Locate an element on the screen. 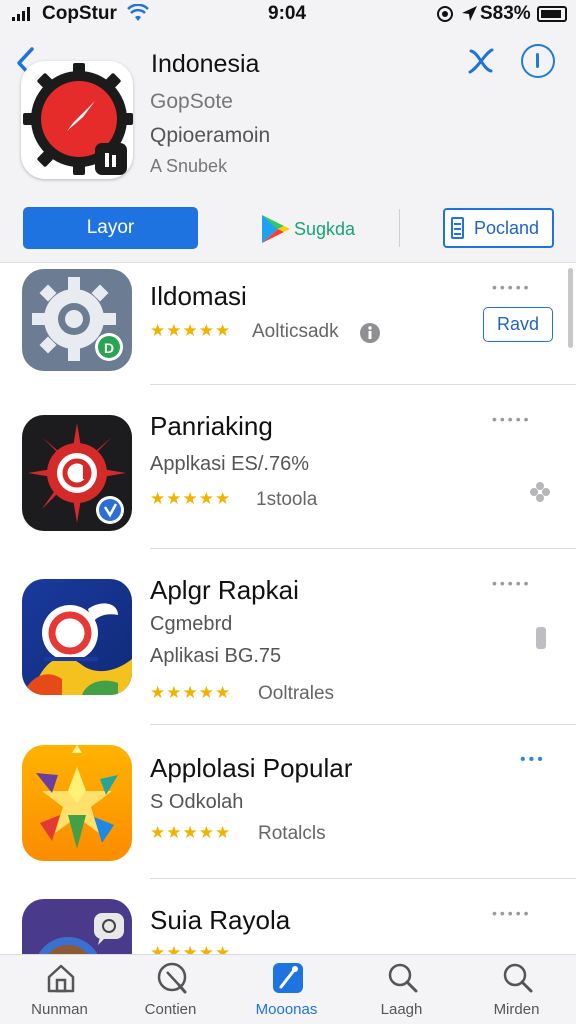 The height and width of the screenshot is (1024, 576). app-meta: Ooltrales is located at coordinates (296, 693).